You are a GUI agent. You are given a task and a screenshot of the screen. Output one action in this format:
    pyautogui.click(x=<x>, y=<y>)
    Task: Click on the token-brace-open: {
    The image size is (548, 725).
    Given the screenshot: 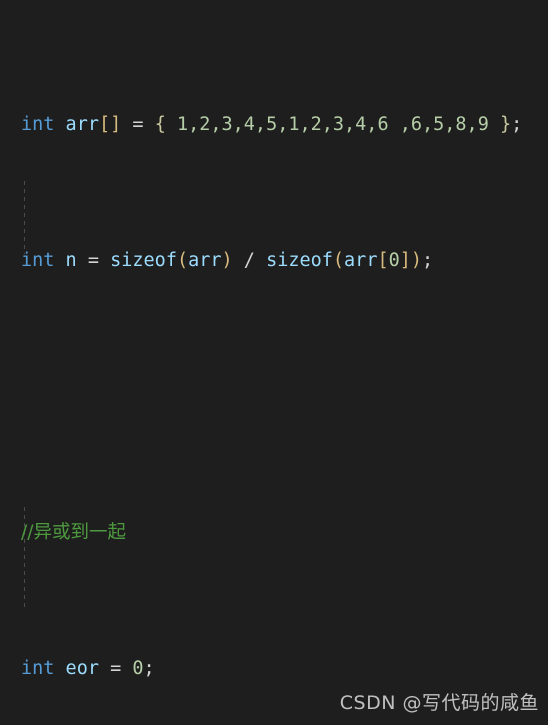 What is the action you would take?
    pyautogui.click(x=160, y=124)
    